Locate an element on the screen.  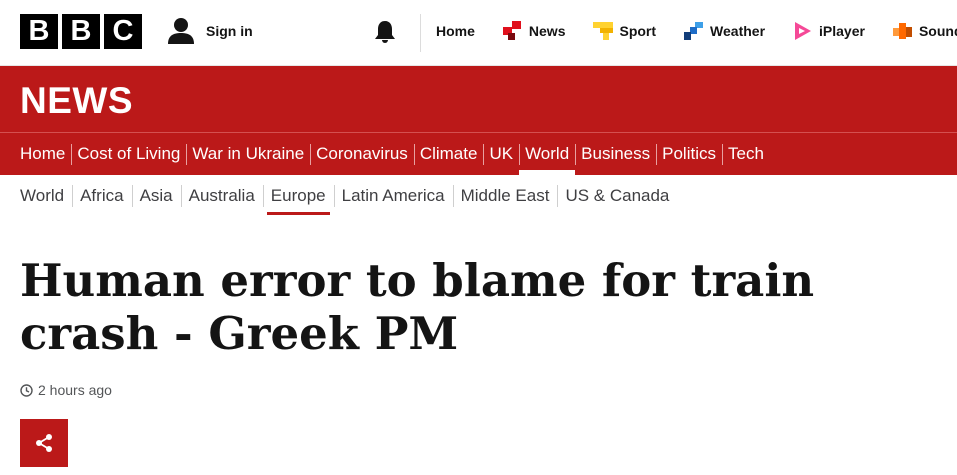
top-nav-sounds: Sounds is located at coordinates (924, 31).